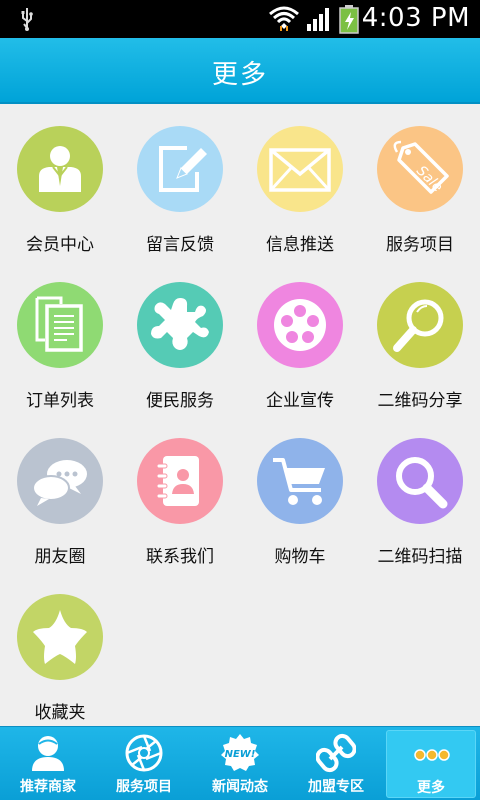 This screenshot has width=480, height=800. Describe the element at coordinates (180, 481) in the screenshot. I see `contacts-book-icon` at that location.